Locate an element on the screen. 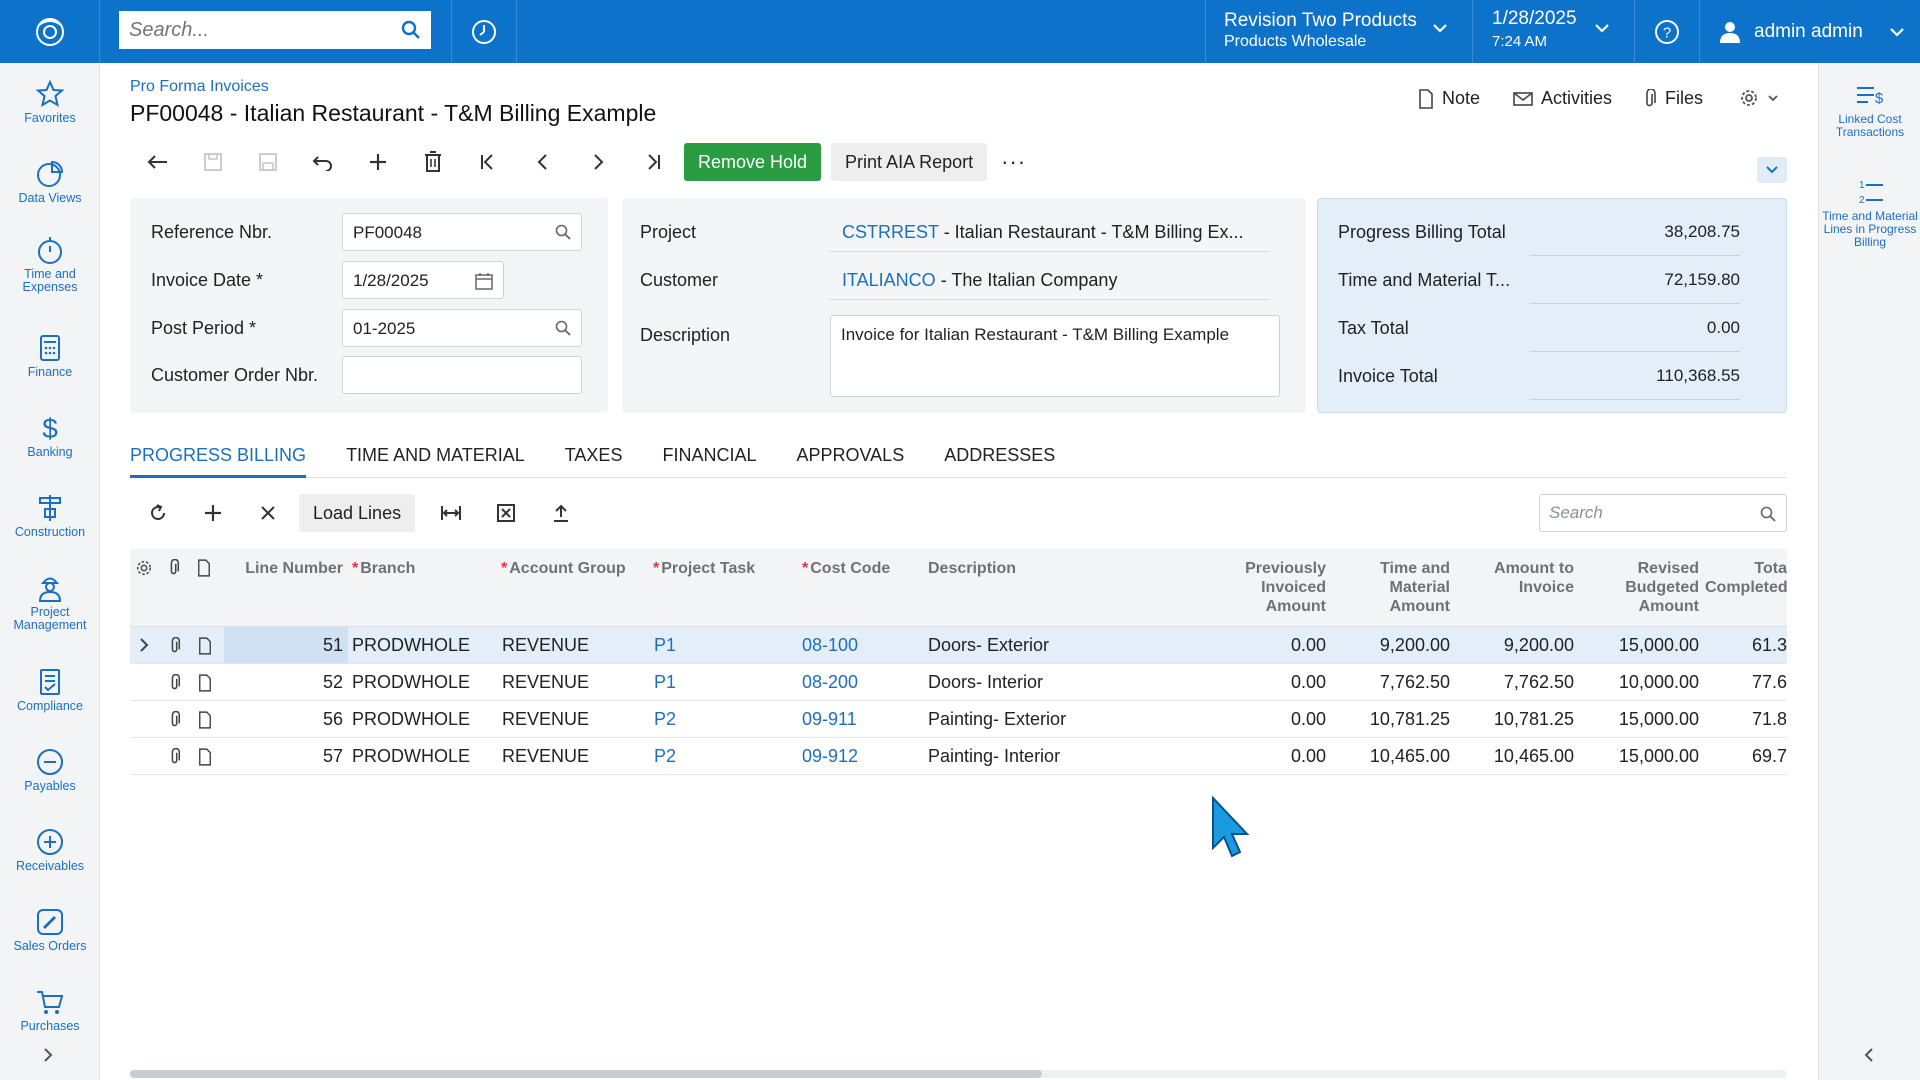 The width and height of the screenshot is (1920, 1080). help-button: ? is located at coordinates (1667, 31).